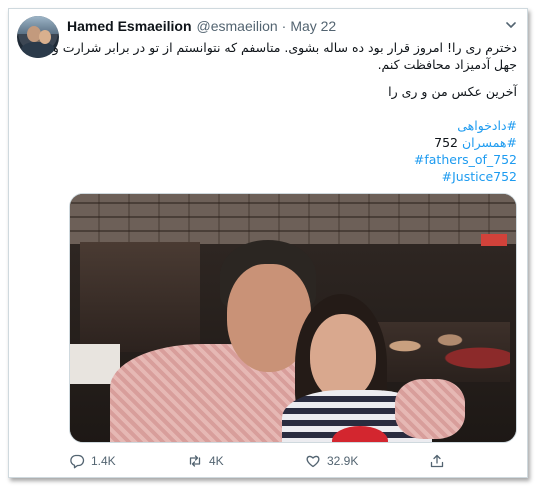 This screenshot has height=486, width=538. Describe the element at coordinates (494, 240) in the screenshot. I see `photo-exit-sign` at that location.